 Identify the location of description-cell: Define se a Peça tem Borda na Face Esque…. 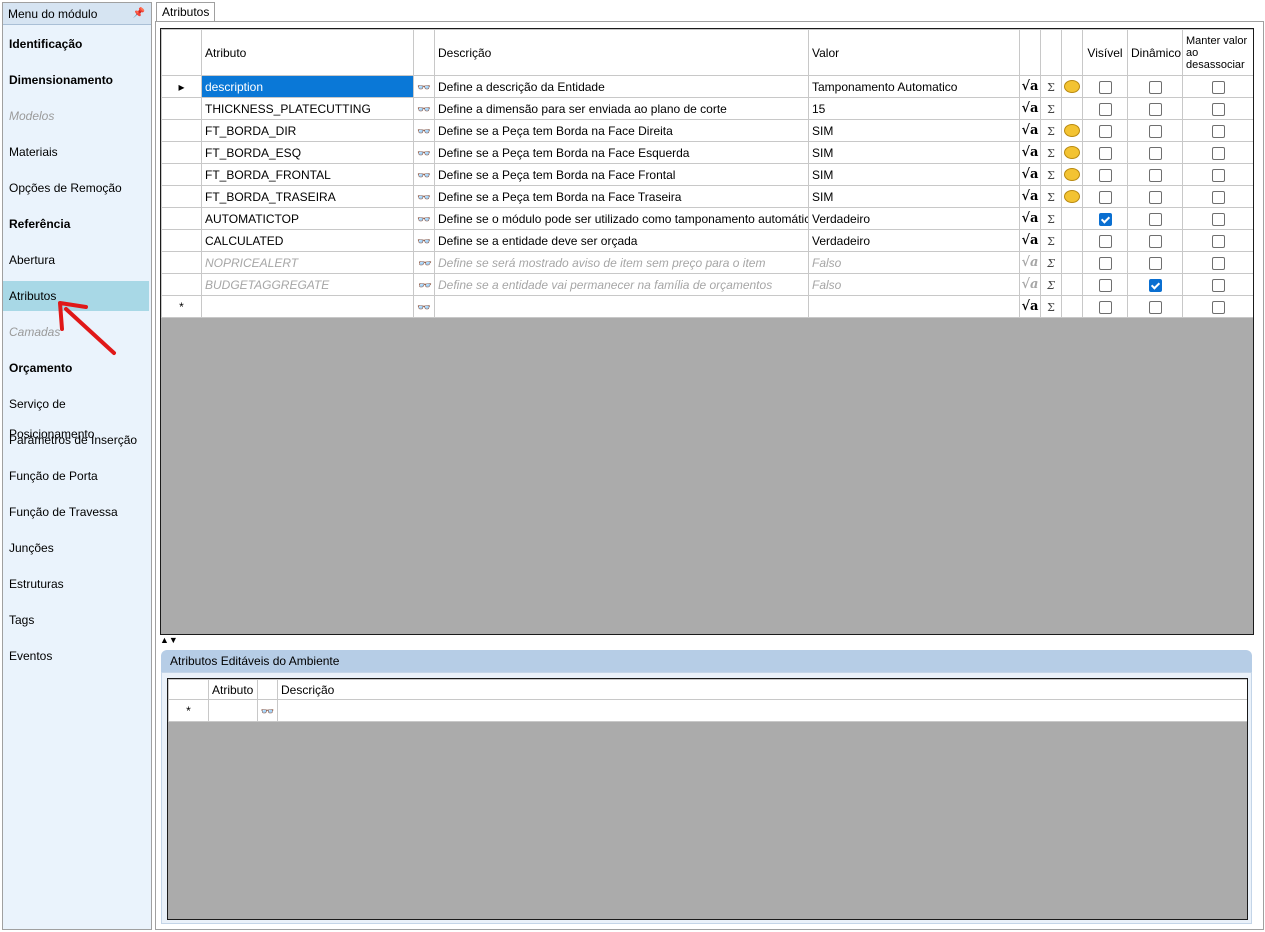
(621, 152).